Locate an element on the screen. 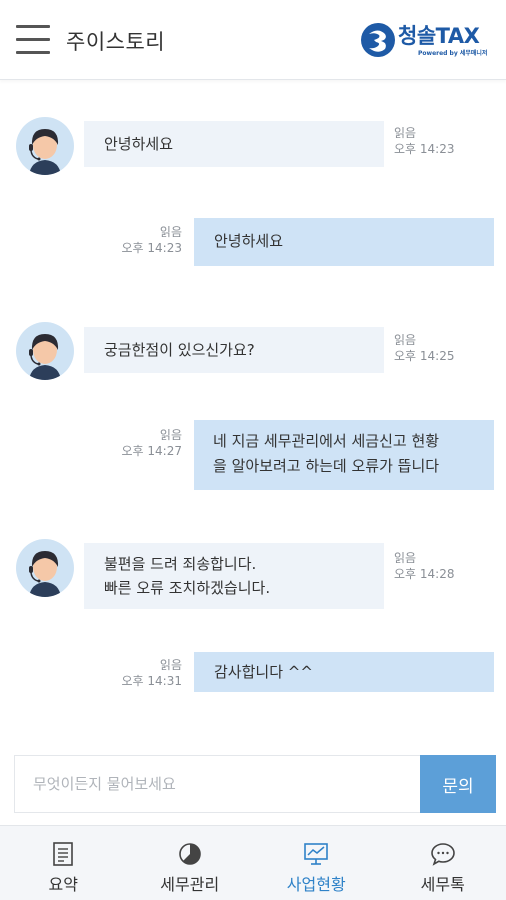 Image resolution: width=506 pixels, height=900 pixels. brand-logo: 청솔TAX Powered by 세무매니저 is located at coordinates (426, 40).